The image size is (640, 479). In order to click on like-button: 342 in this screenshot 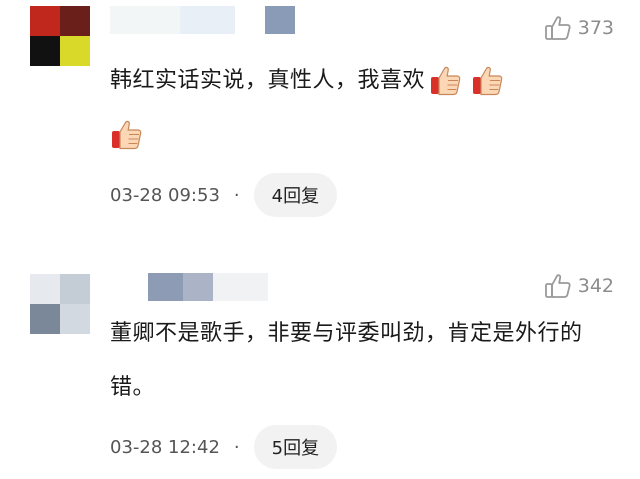, I will do `click(579, 286)`.